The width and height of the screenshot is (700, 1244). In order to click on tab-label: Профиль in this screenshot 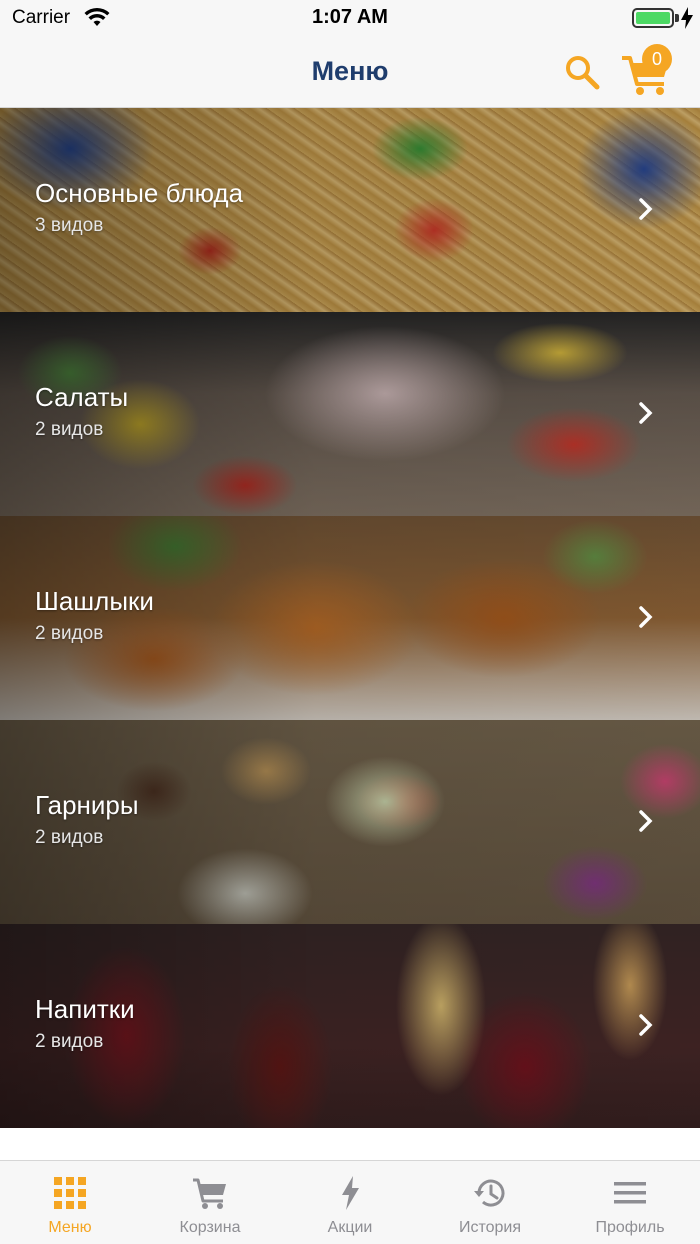, I will do `click(630, 1227)`.